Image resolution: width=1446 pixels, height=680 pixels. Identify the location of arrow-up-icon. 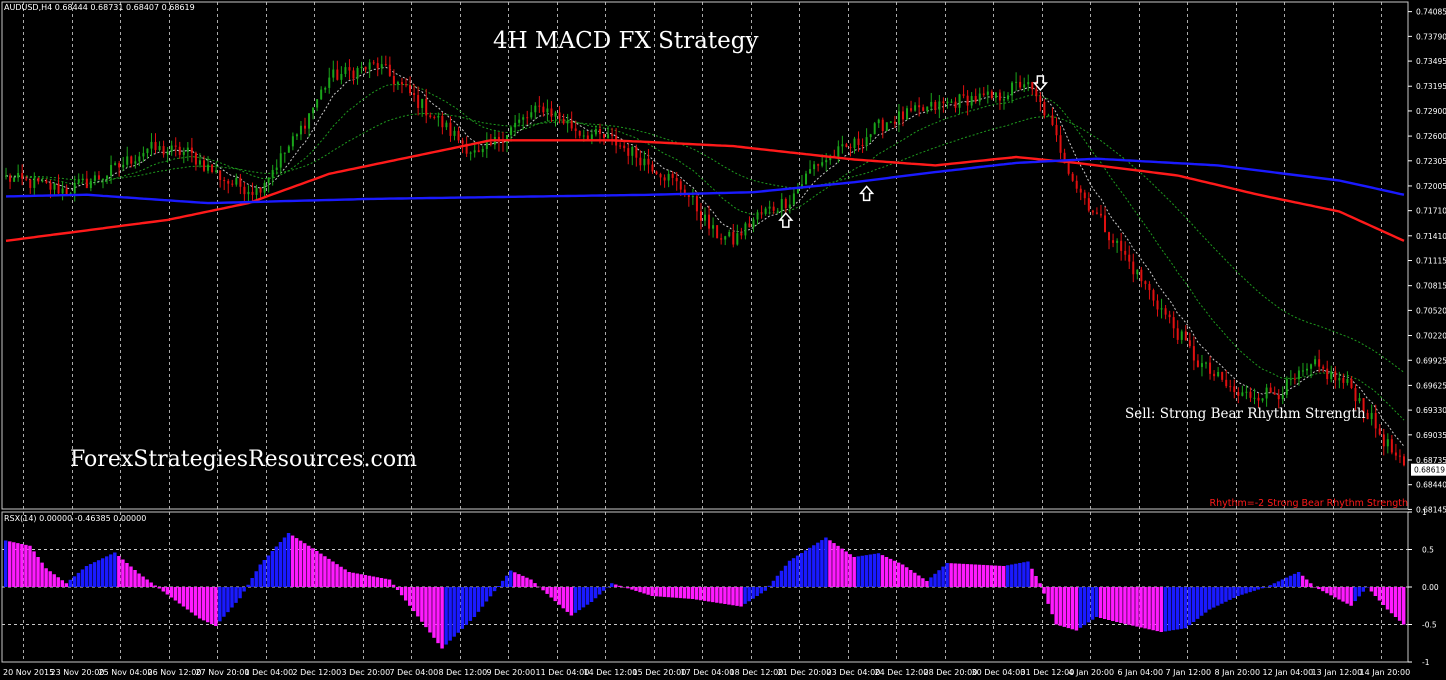
(866, 193).